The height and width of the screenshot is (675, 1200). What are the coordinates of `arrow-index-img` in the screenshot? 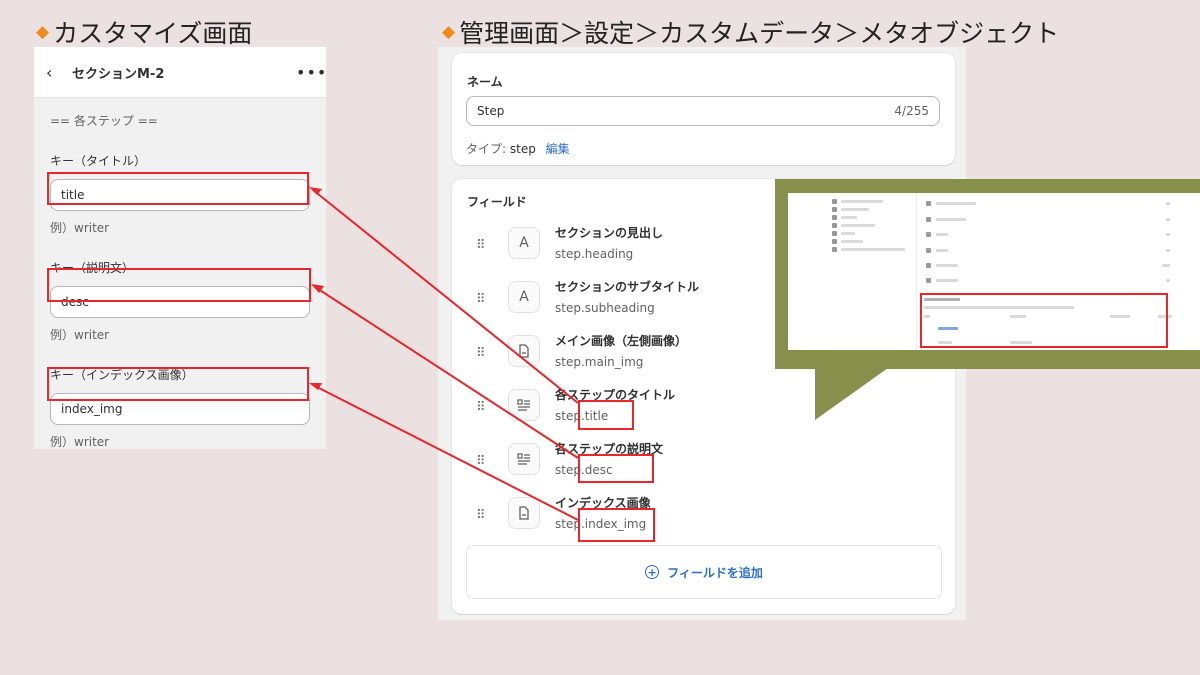 It's located at (445, 452).